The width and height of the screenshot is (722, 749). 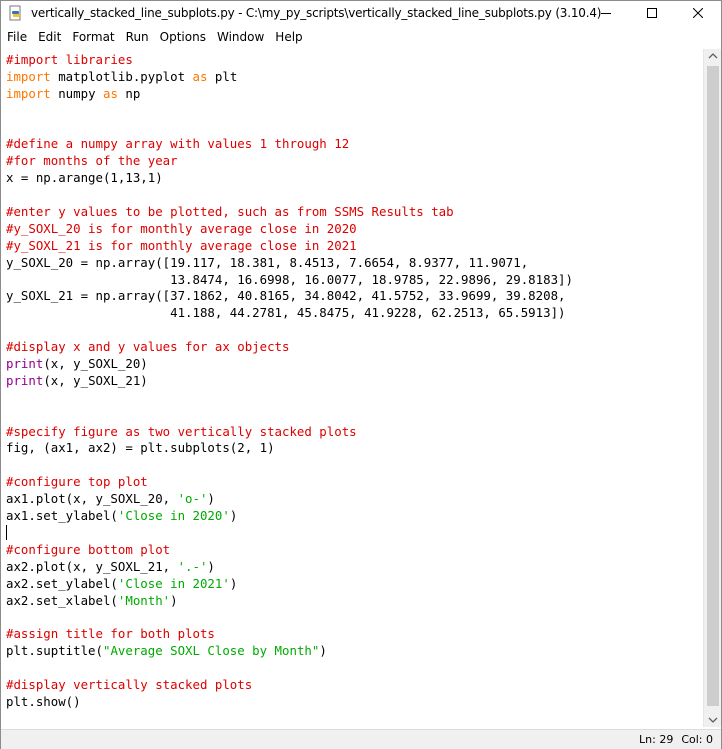 What do you see at coordinates (110, 93) in the screenshot?
I see `code-token-keyword: as` at bounding box center [110, 93].